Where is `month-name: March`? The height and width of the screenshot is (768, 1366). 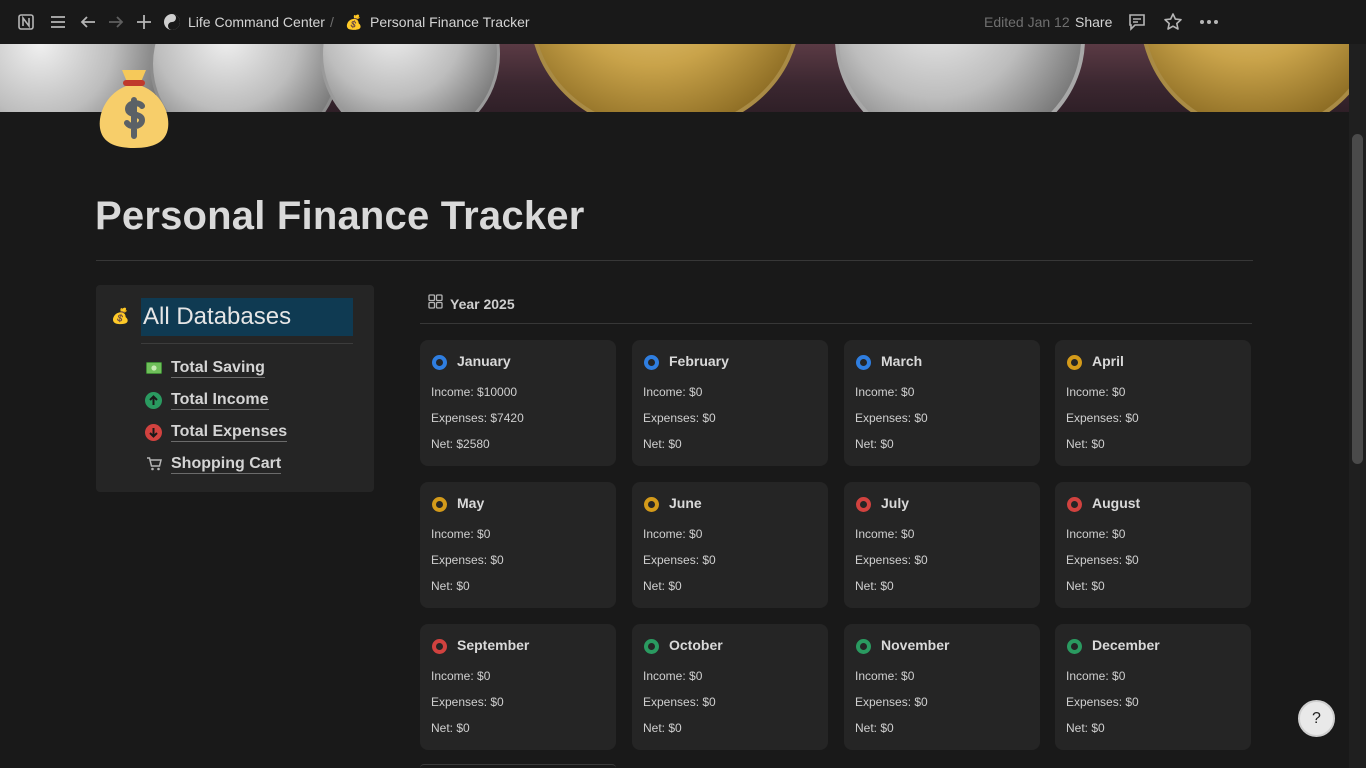
month-name: March is located at coordinates (902, 361).